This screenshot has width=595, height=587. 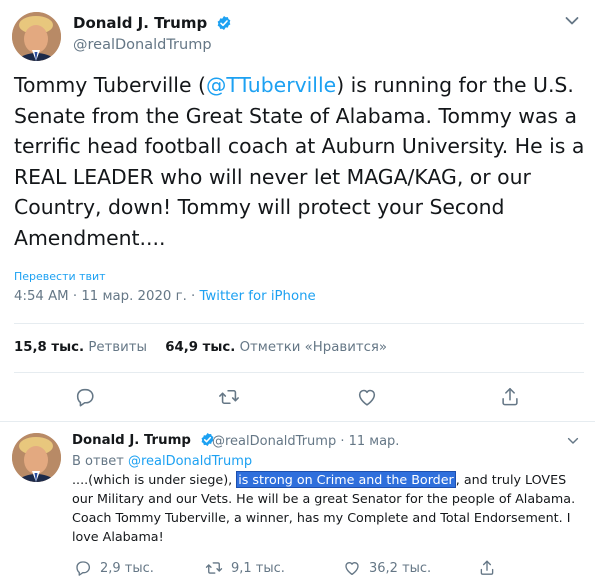 I want to click on author-name-label: Donald J. Trump, so click(x=140, y=23).